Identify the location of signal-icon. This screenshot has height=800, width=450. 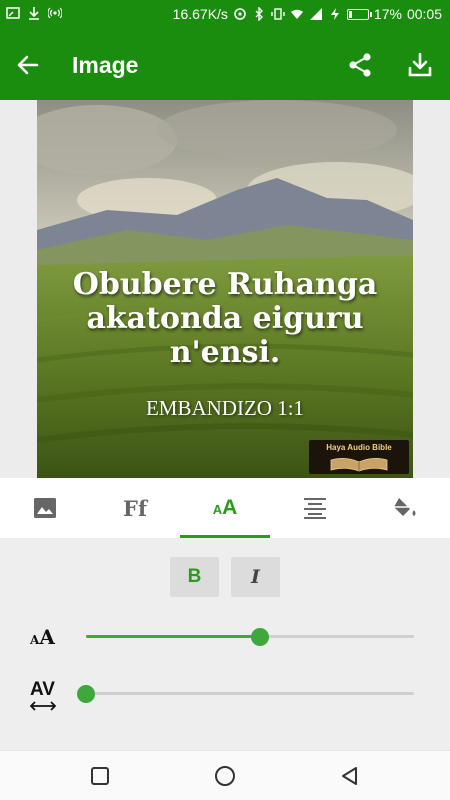
(315, 14).